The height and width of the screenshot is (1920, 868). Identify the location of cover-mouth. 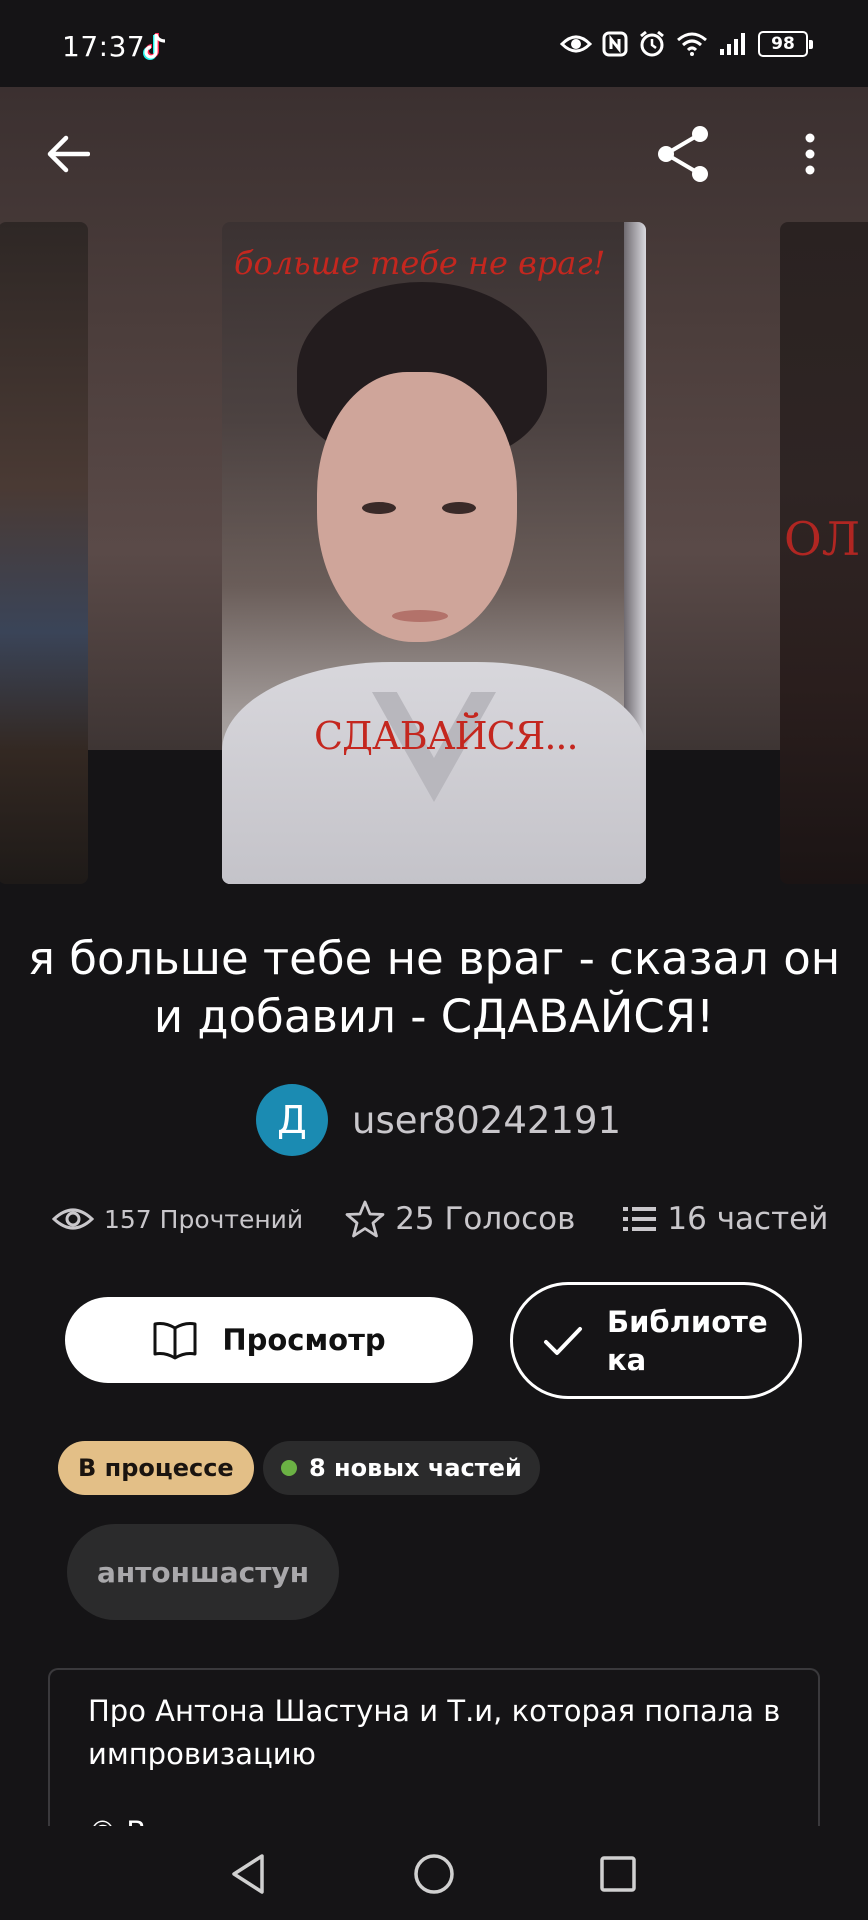
(420, 616).